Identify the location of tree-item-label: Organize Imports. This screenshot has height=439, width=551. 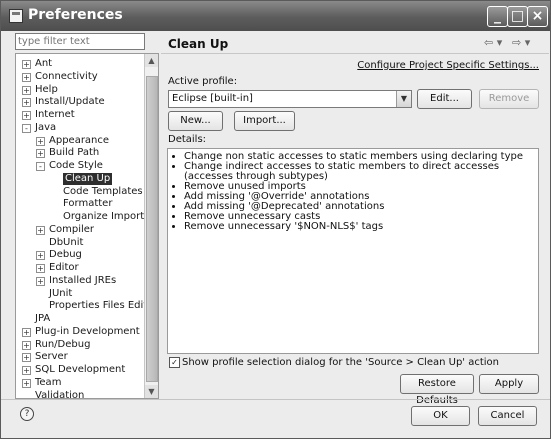
(106, 216).